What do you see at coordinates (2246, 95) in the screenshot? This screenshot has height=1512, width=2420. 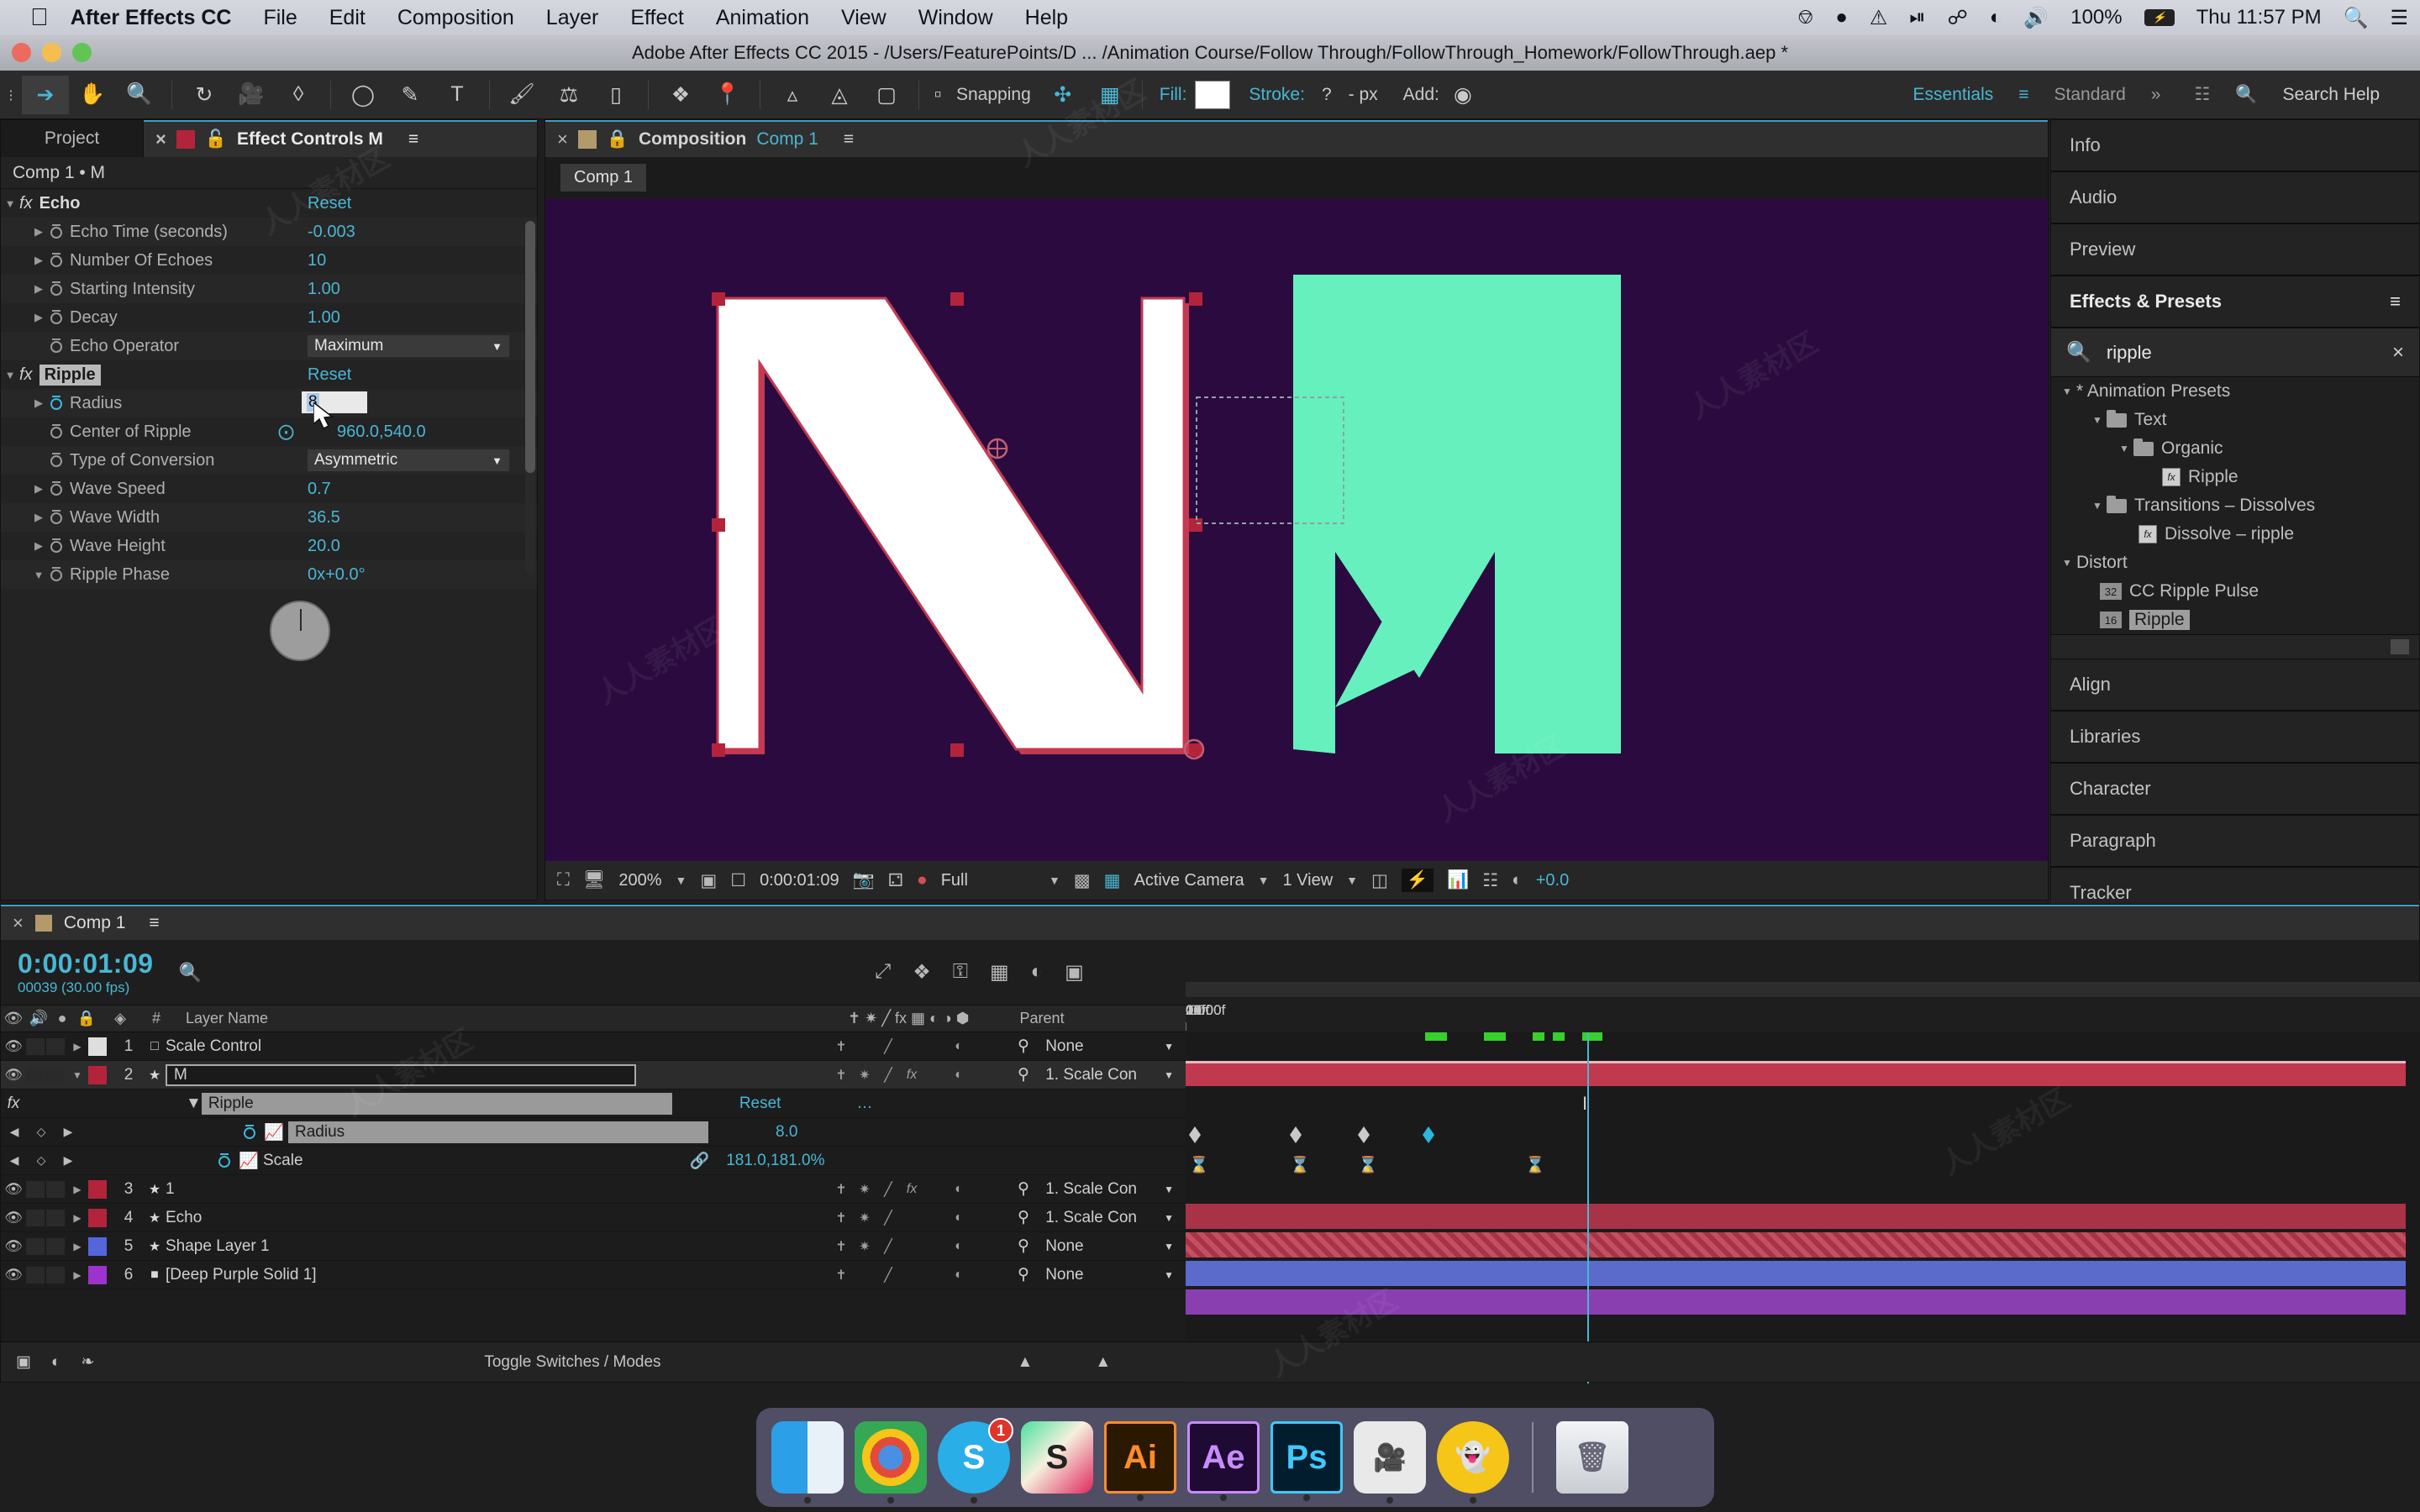 I see `search-icon: 🔍` at bounding box center [2246, 95].